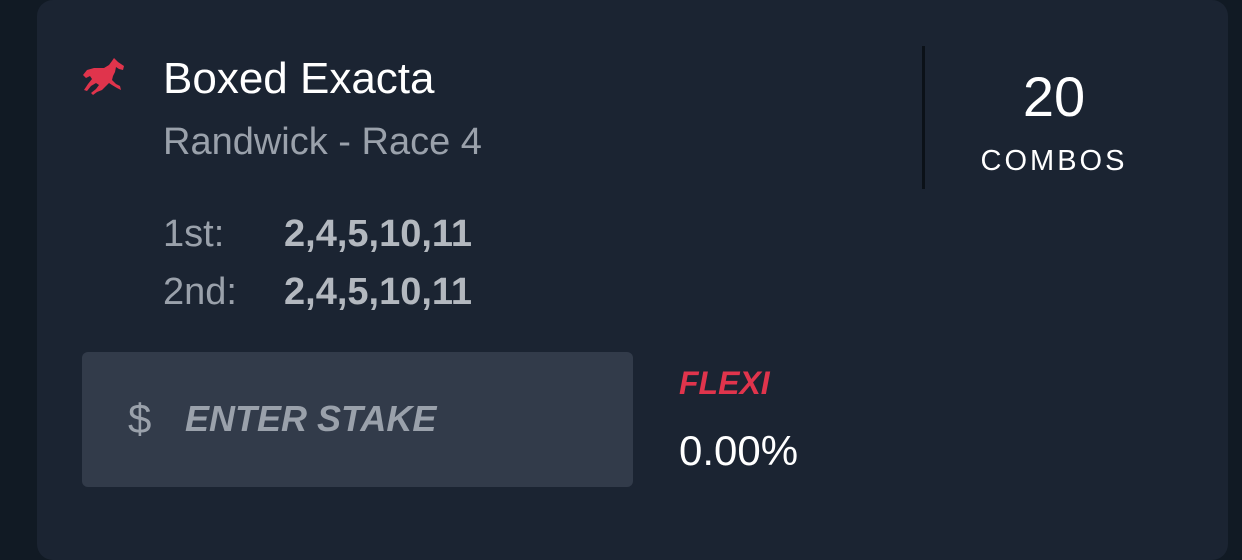 The height and width of the screenshot is (560, 1242). I want to click on race-name: Randwick - Race 4, so click(322, 142).